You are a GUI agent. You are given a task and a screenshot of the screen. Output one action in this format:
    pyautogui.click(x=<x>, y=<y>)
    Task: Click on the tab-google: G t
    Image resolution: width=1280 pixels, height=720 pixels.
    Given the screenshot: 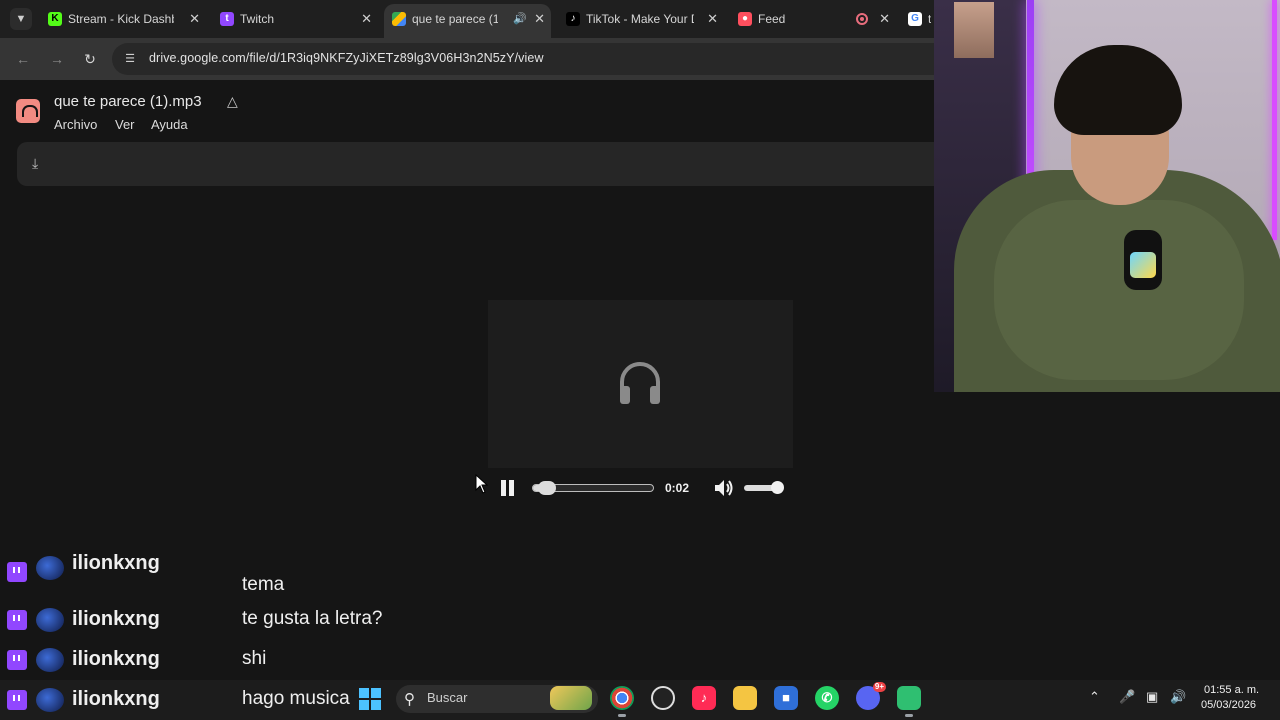 What is the action you would take?
    pyautogui.click(x=917, y=19)
    